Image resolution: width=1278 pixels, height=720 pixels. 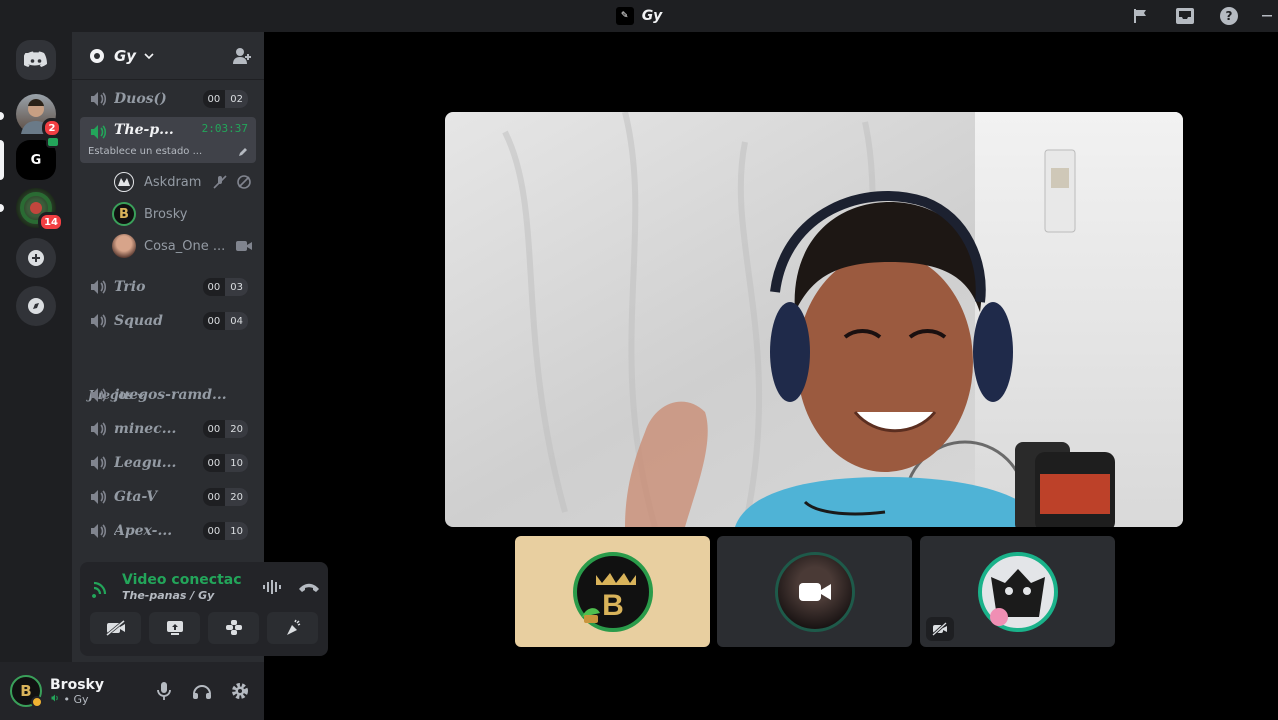 I want to click on add-server-icon, so click(x=36, y=258).